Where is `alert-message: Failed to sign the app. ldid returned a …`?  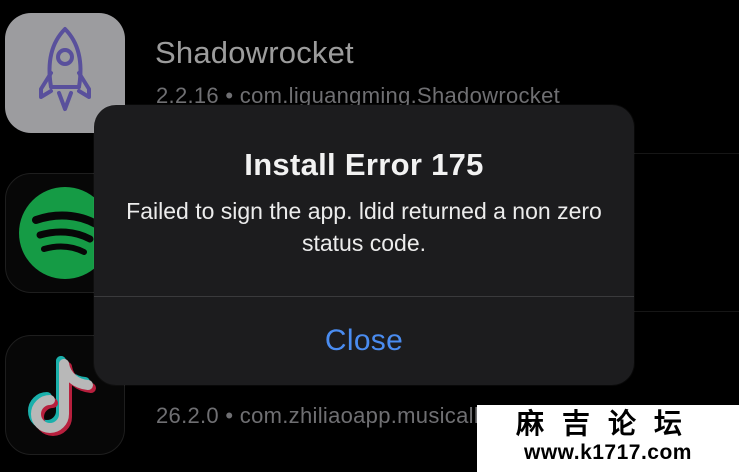 alert-message: Failed to sign the app. ldid returned a … is located at coordinates (364, 227).